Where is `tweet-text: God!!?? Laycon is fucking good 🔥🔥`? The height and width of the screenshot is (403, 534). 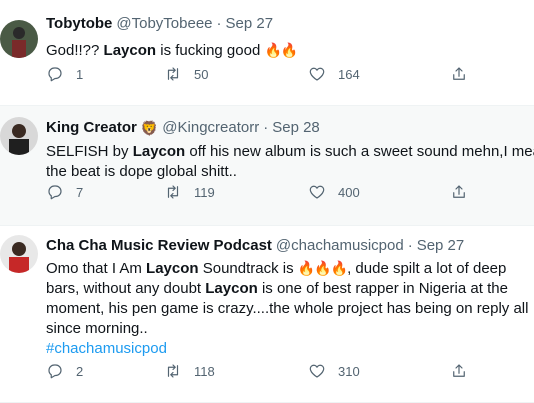 tweet-text: God!!?? Laycon is fucking good 🔥🔥 is located at coordinates (290, 50).